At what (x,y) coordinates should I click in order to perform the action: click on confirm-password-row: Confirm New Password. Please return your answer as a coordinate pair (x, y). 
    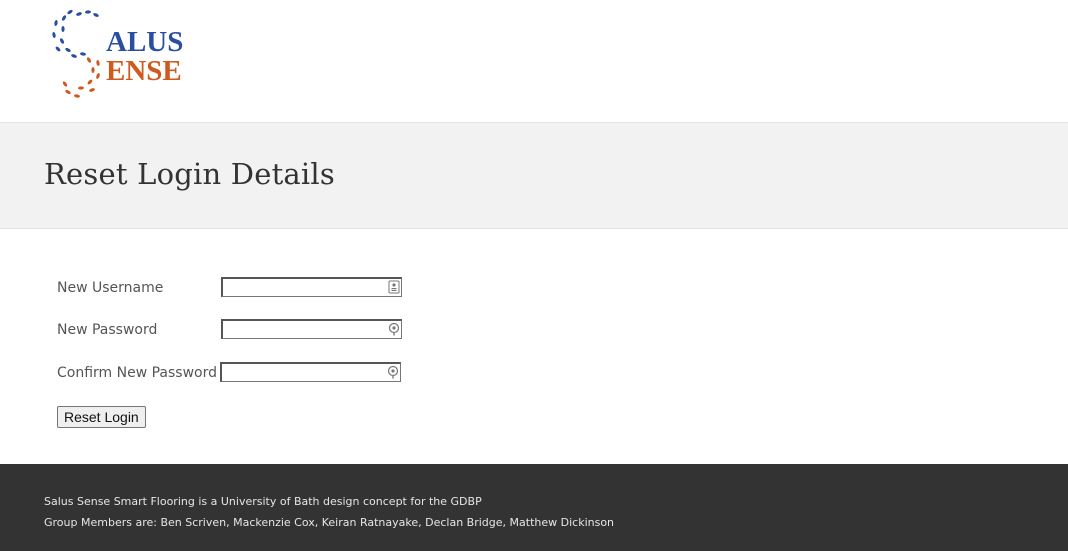
    Looking at the image, I should click on (237, 374).